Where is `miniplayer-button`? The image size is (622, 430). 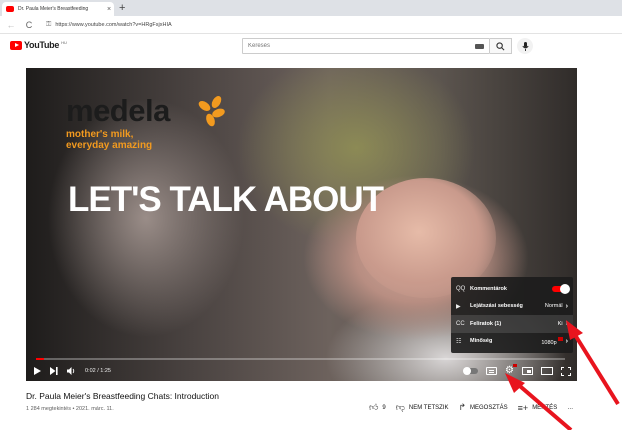 miniplayer-button is located at coordinates (527, 371).